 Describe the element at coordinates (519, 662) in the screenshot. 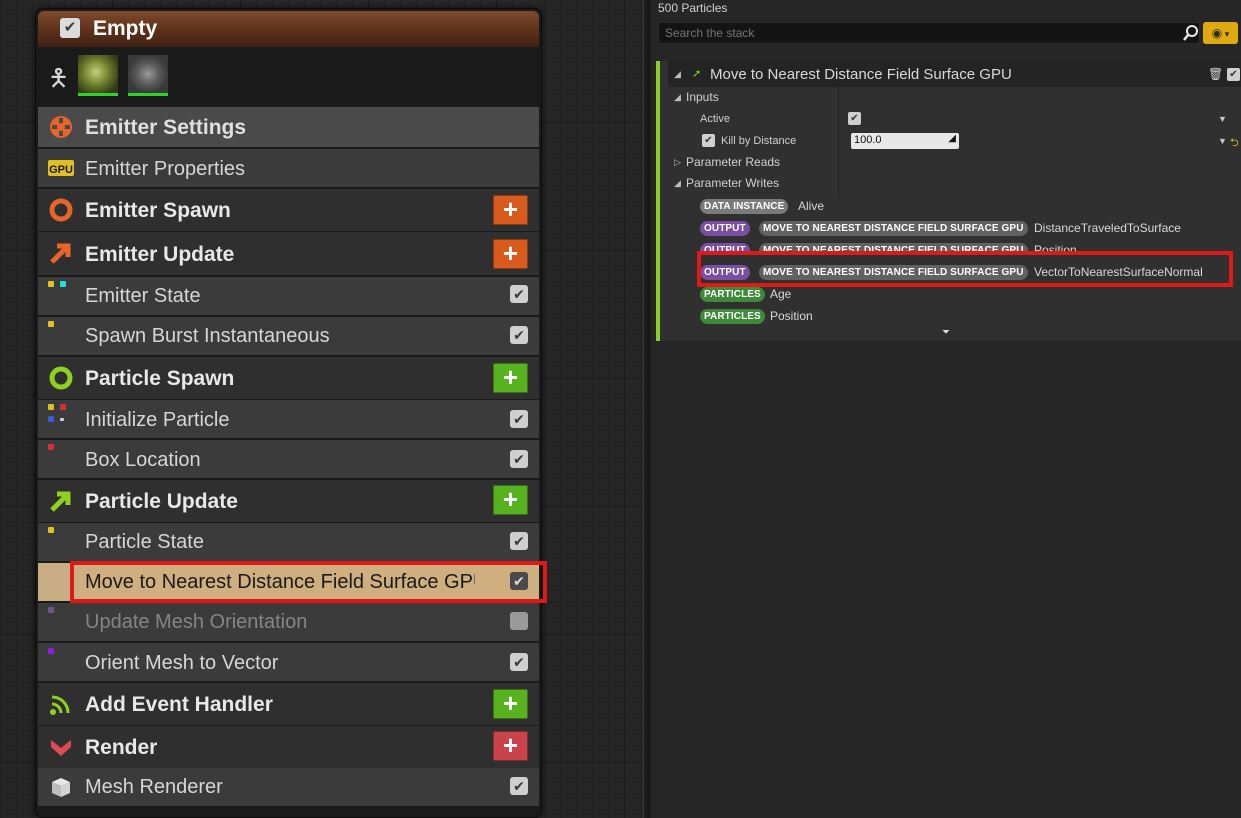

I see `orient-mesh-checkbox: ✔` at that location.